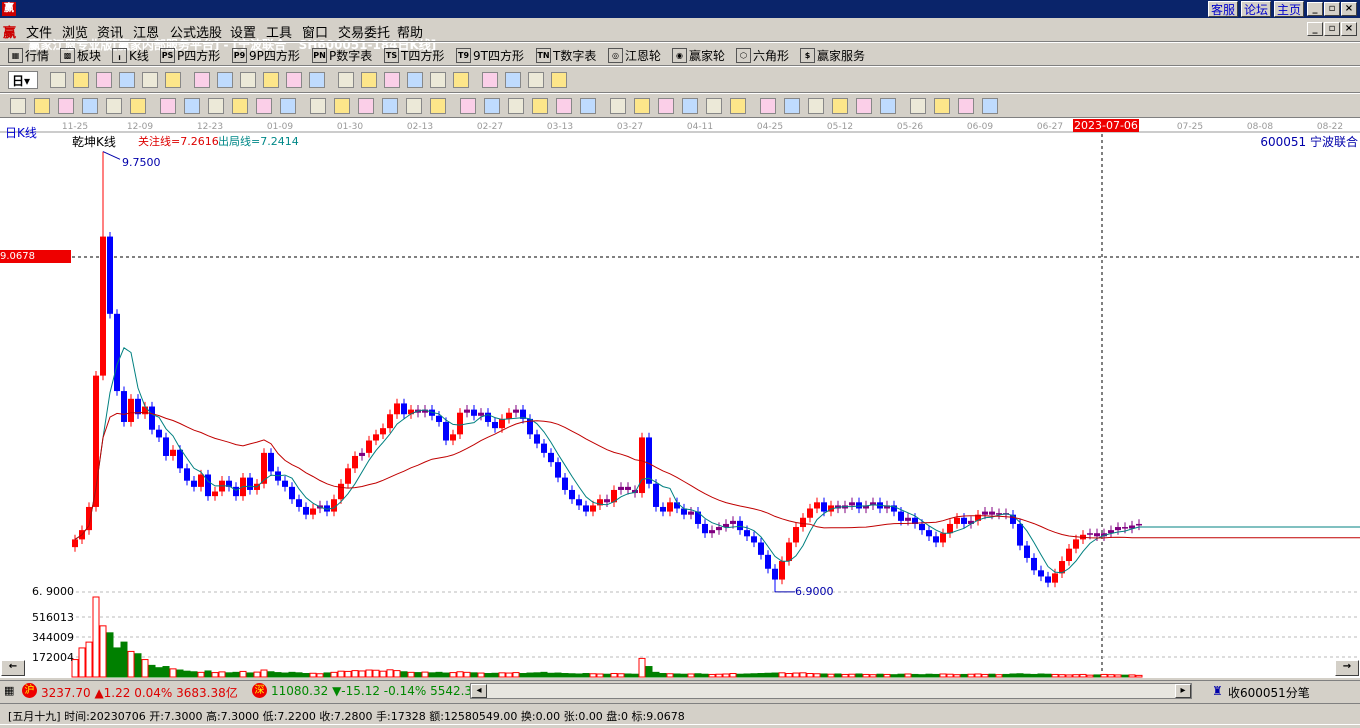 The image size is (1360, 728). Describe the element at coordinates (104, 80) in the screenshot. I see `chart-tool-2-icon` at that location.